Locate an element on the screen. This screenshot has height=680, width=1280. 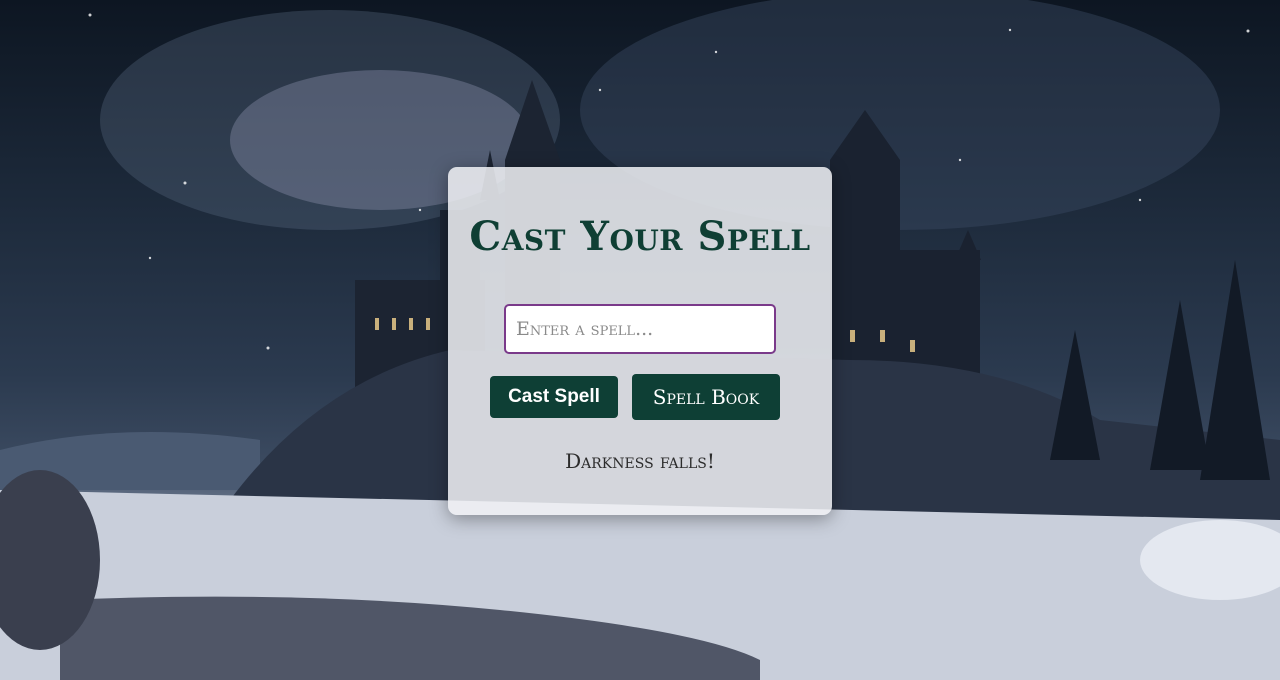
page-title: Cast Your Spell is located at coordinates (640, 236).